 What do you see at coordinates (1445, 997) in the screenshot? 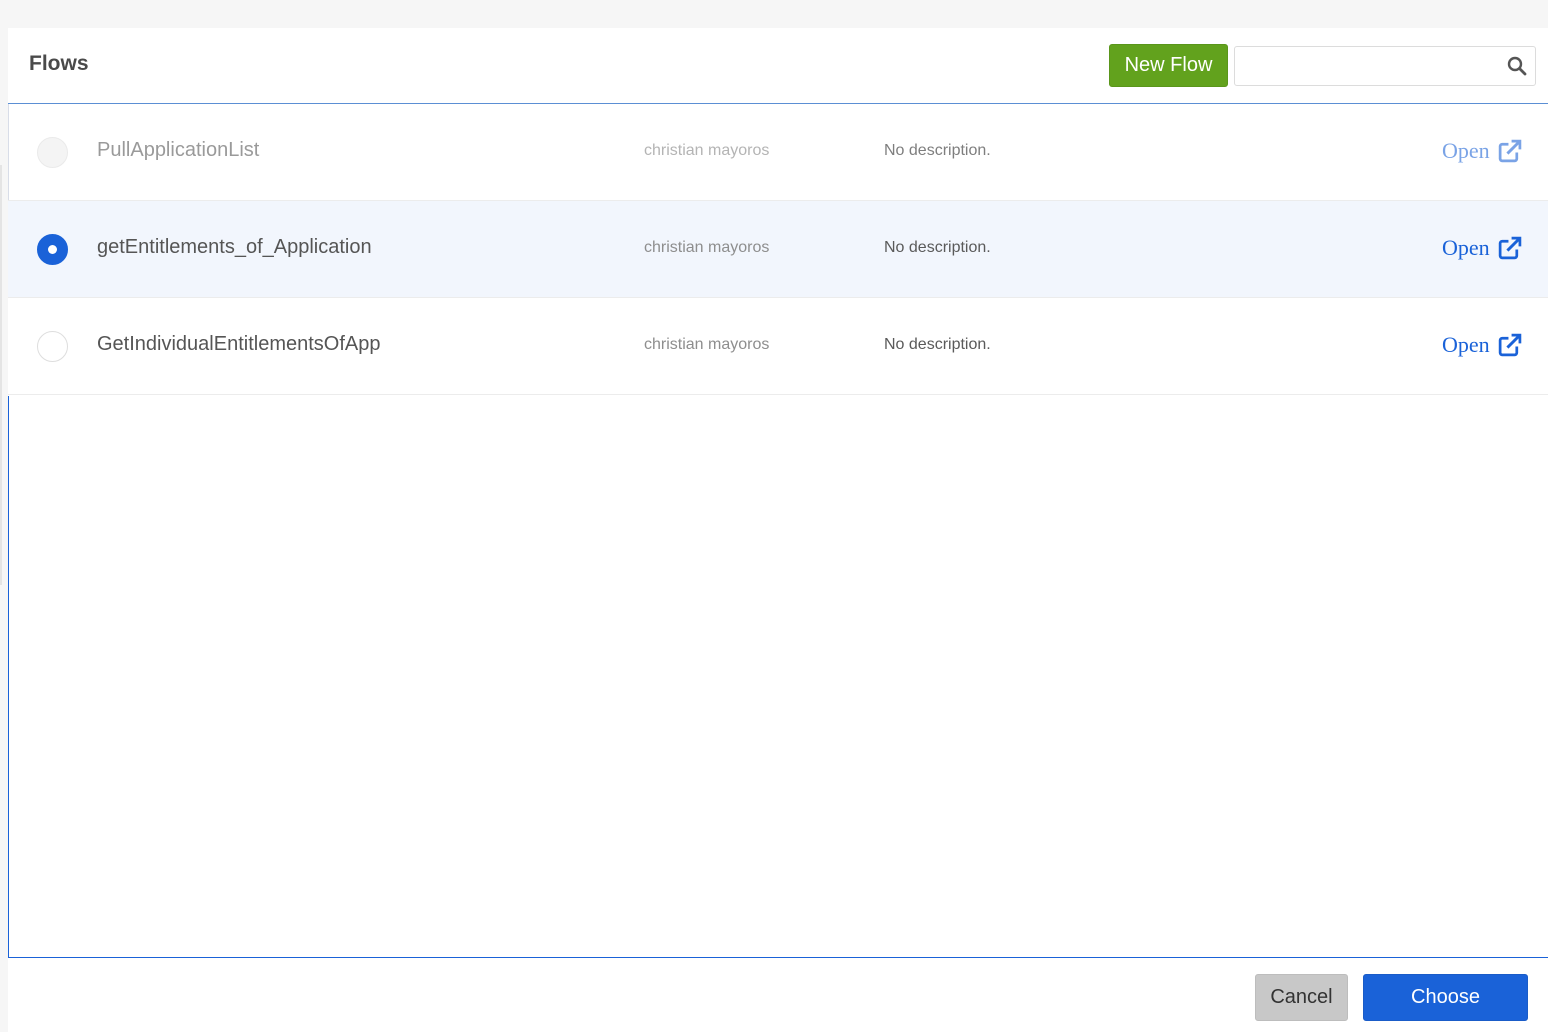
I see `choose-button: Choose` at bounding box center [1445, 997].